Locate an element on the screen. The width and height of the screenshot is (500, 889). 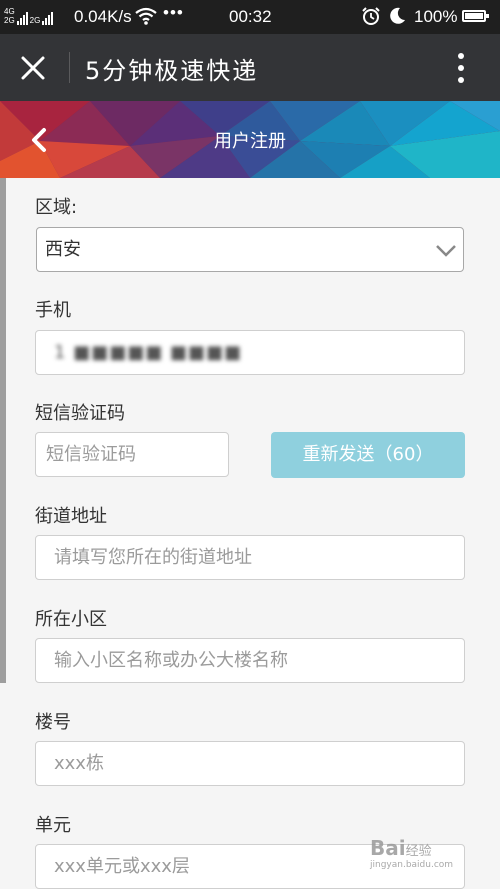
status-bar: 4G 2G 2G 0.04K/s ••• 00:32 100% is located at coordinates (250, 17).